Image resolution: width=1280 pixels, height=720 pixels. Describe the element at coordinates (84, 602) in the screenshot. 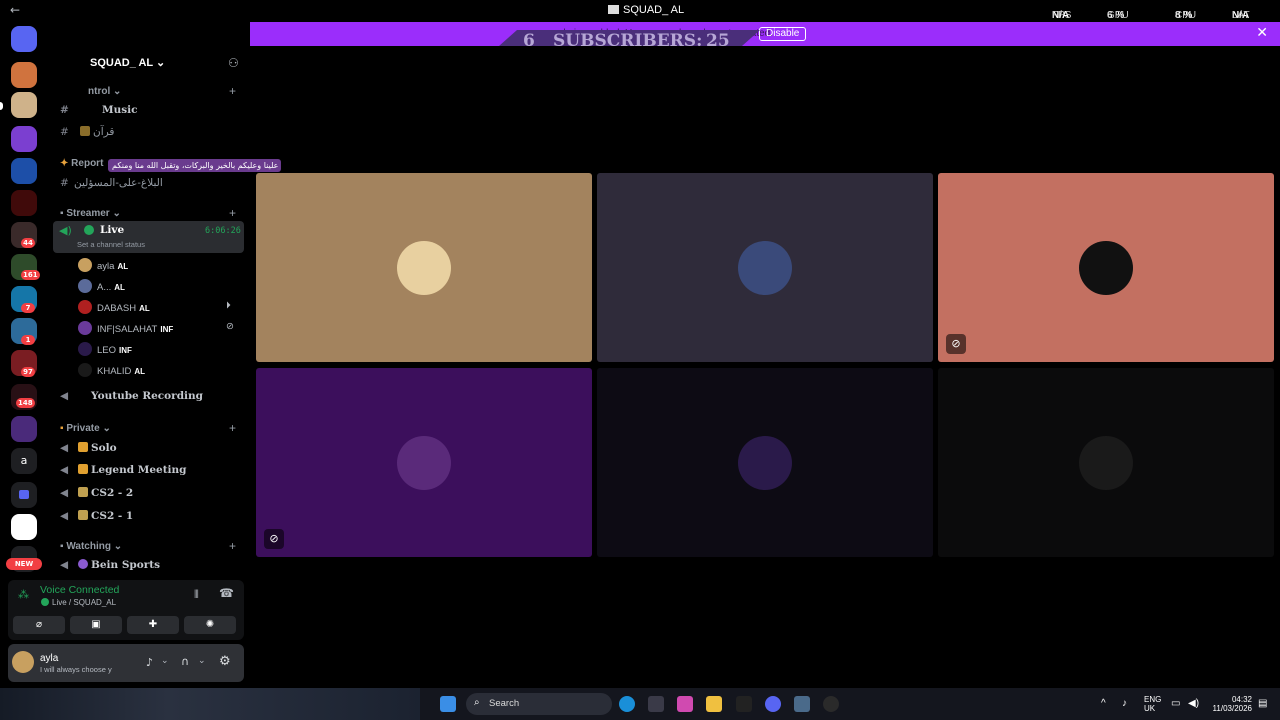

I see `voice-channel-path: Live / SQUAD_AL` at that location.